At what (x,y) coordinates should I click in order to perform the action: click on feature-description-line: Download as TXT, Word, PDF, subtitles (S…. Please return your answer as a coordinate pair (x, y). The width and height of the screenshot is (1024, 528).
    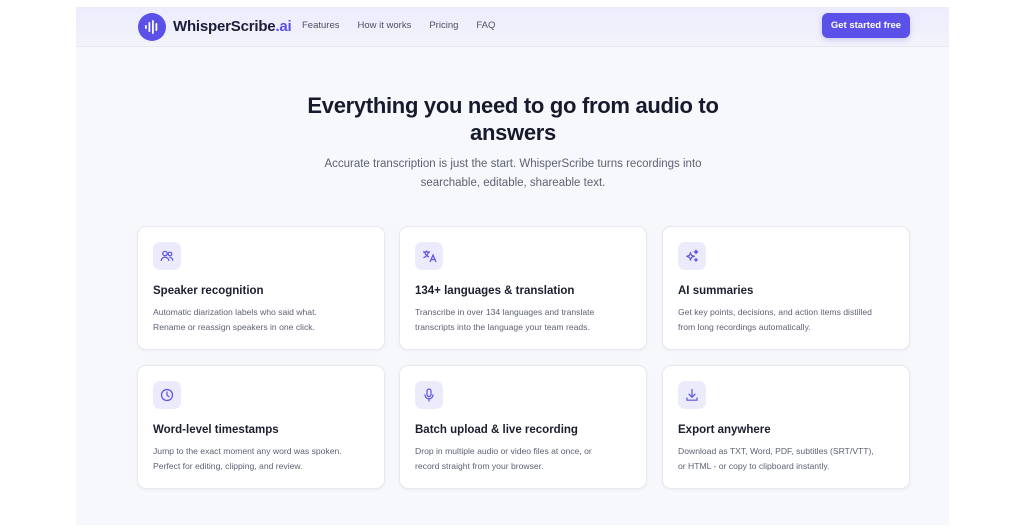
    Looking at the image, I should click on (776, 451).